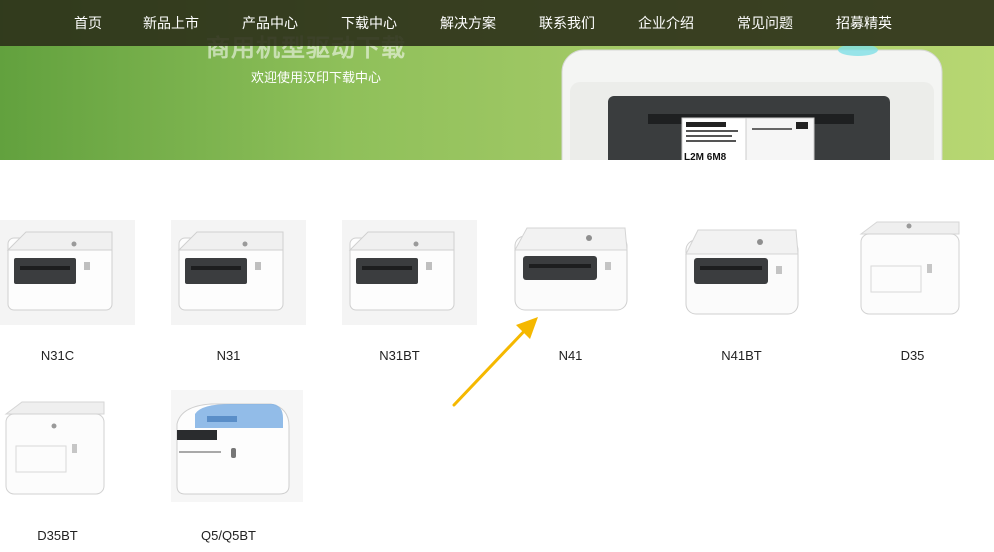 The height and width of the screenshot is (552, 994). Describe the element at coordinates (57, 355) in the screenshot. I see `product-label: N31C` at that location.